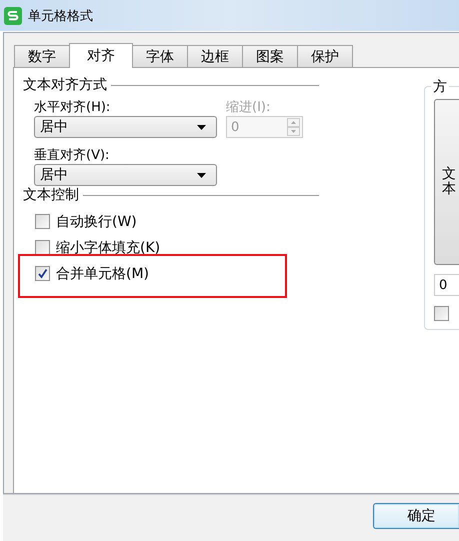 The image size is (459, 541). Describe the element at coordinates (65, 85) in the screenshot. I see `group-title: 文本对齐方式` at that location.